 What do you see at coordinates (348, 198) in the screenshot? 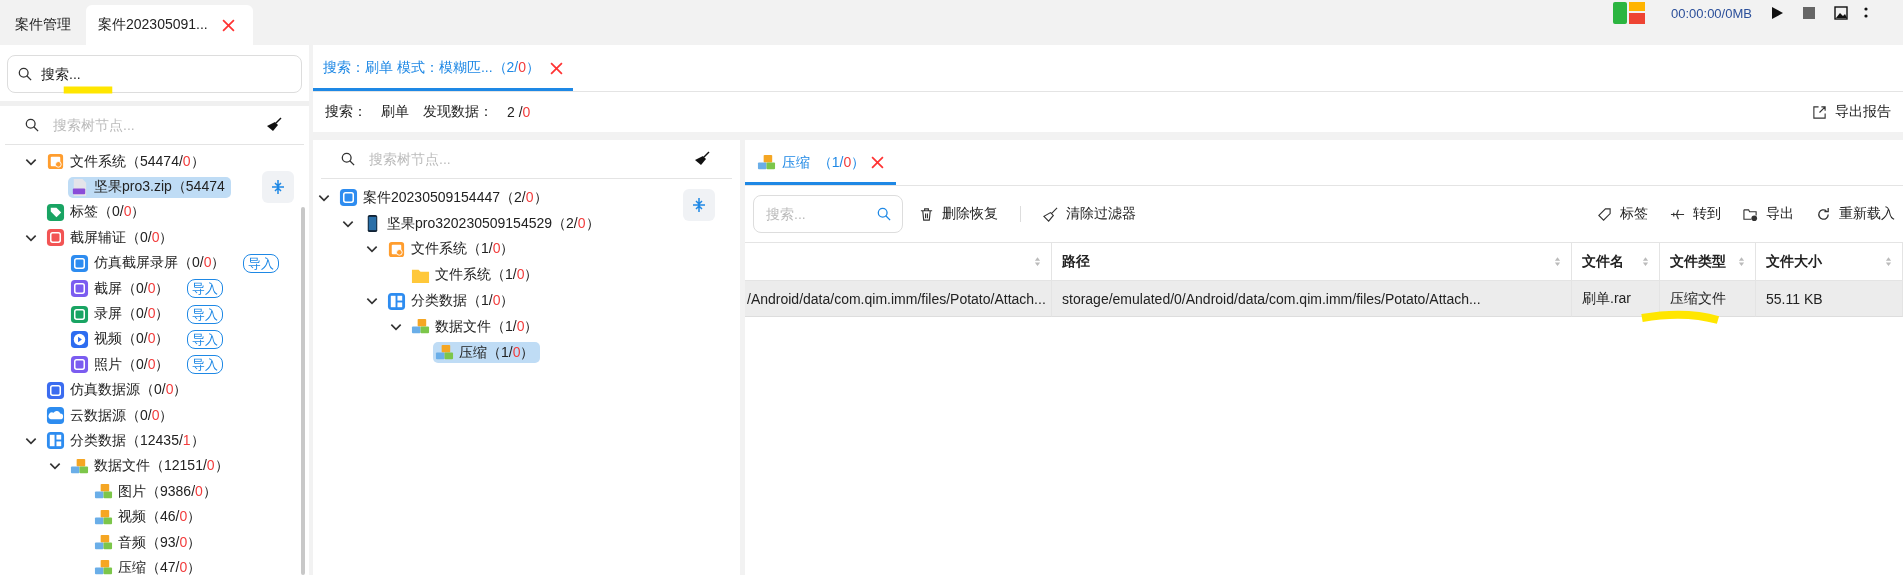
I see `case-app-icon` at bounding box center [348, 198].